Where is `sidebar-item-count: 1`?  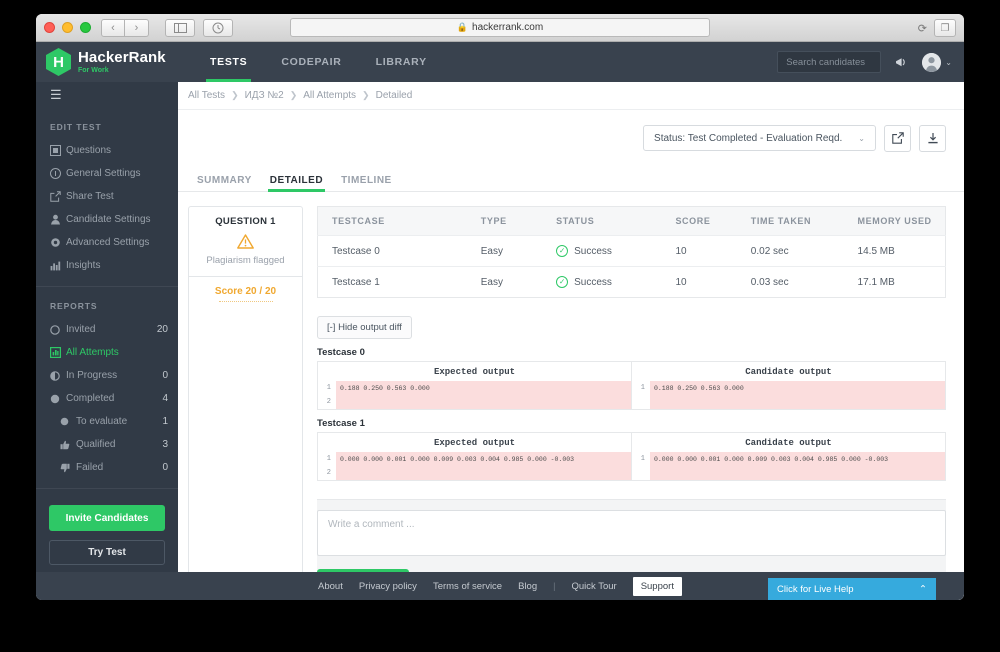
sidebar-item-count: 1 is located at coordinates (165, 421).